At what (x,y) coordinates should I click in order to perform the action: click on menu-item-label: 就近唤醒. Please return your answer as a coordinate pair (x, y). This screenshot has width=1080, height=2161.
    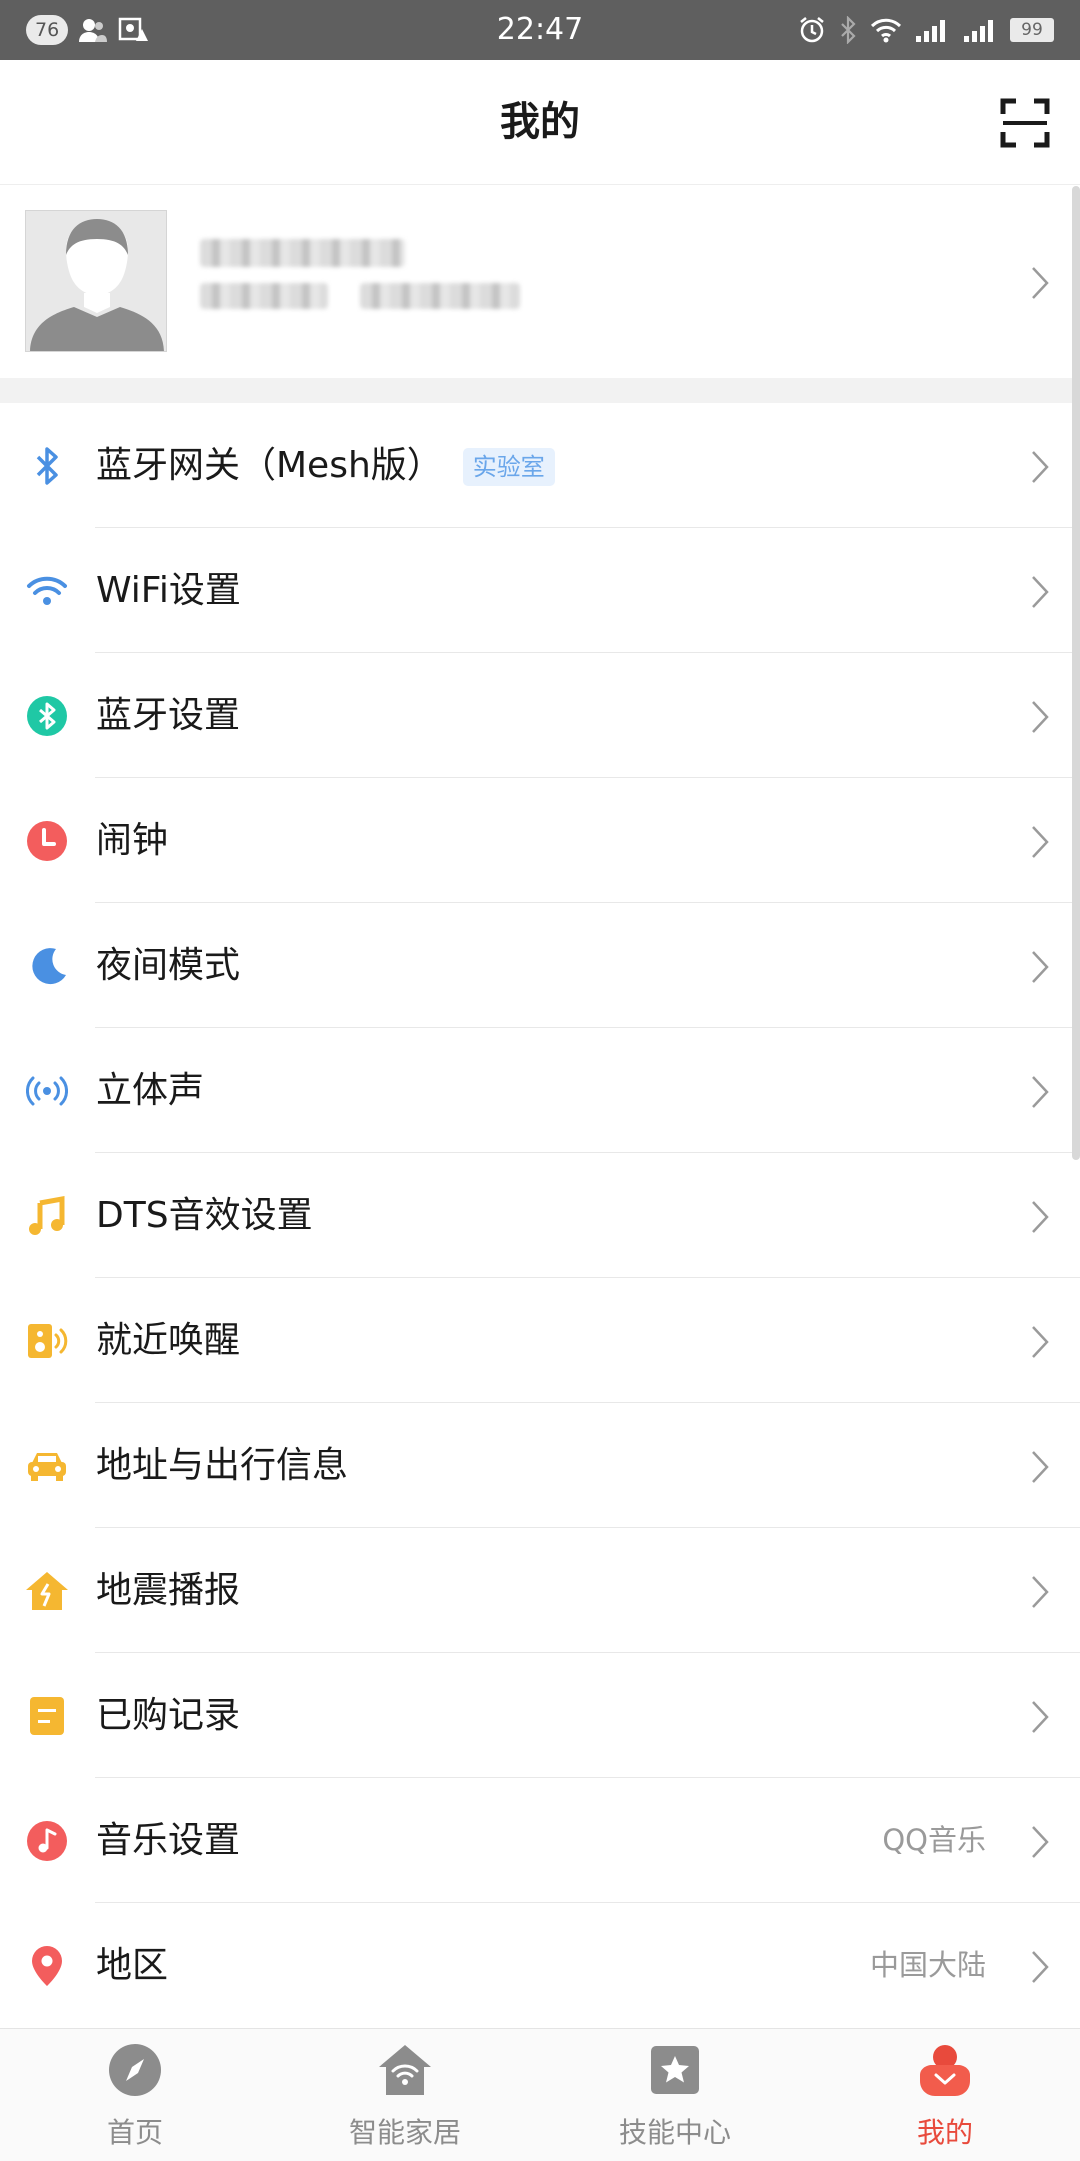
    Looking at the image, I should click on (168, 1340).